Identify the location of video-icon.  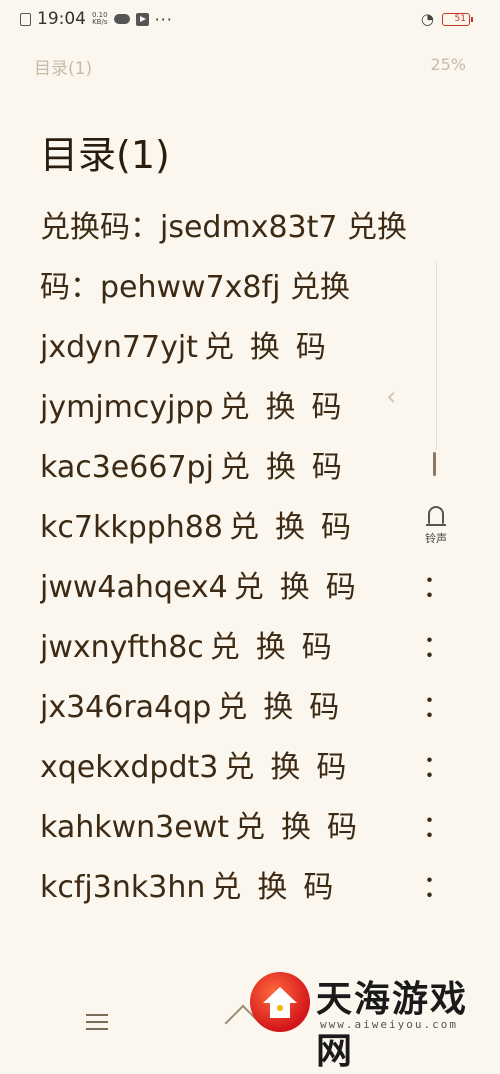
(142, 19).